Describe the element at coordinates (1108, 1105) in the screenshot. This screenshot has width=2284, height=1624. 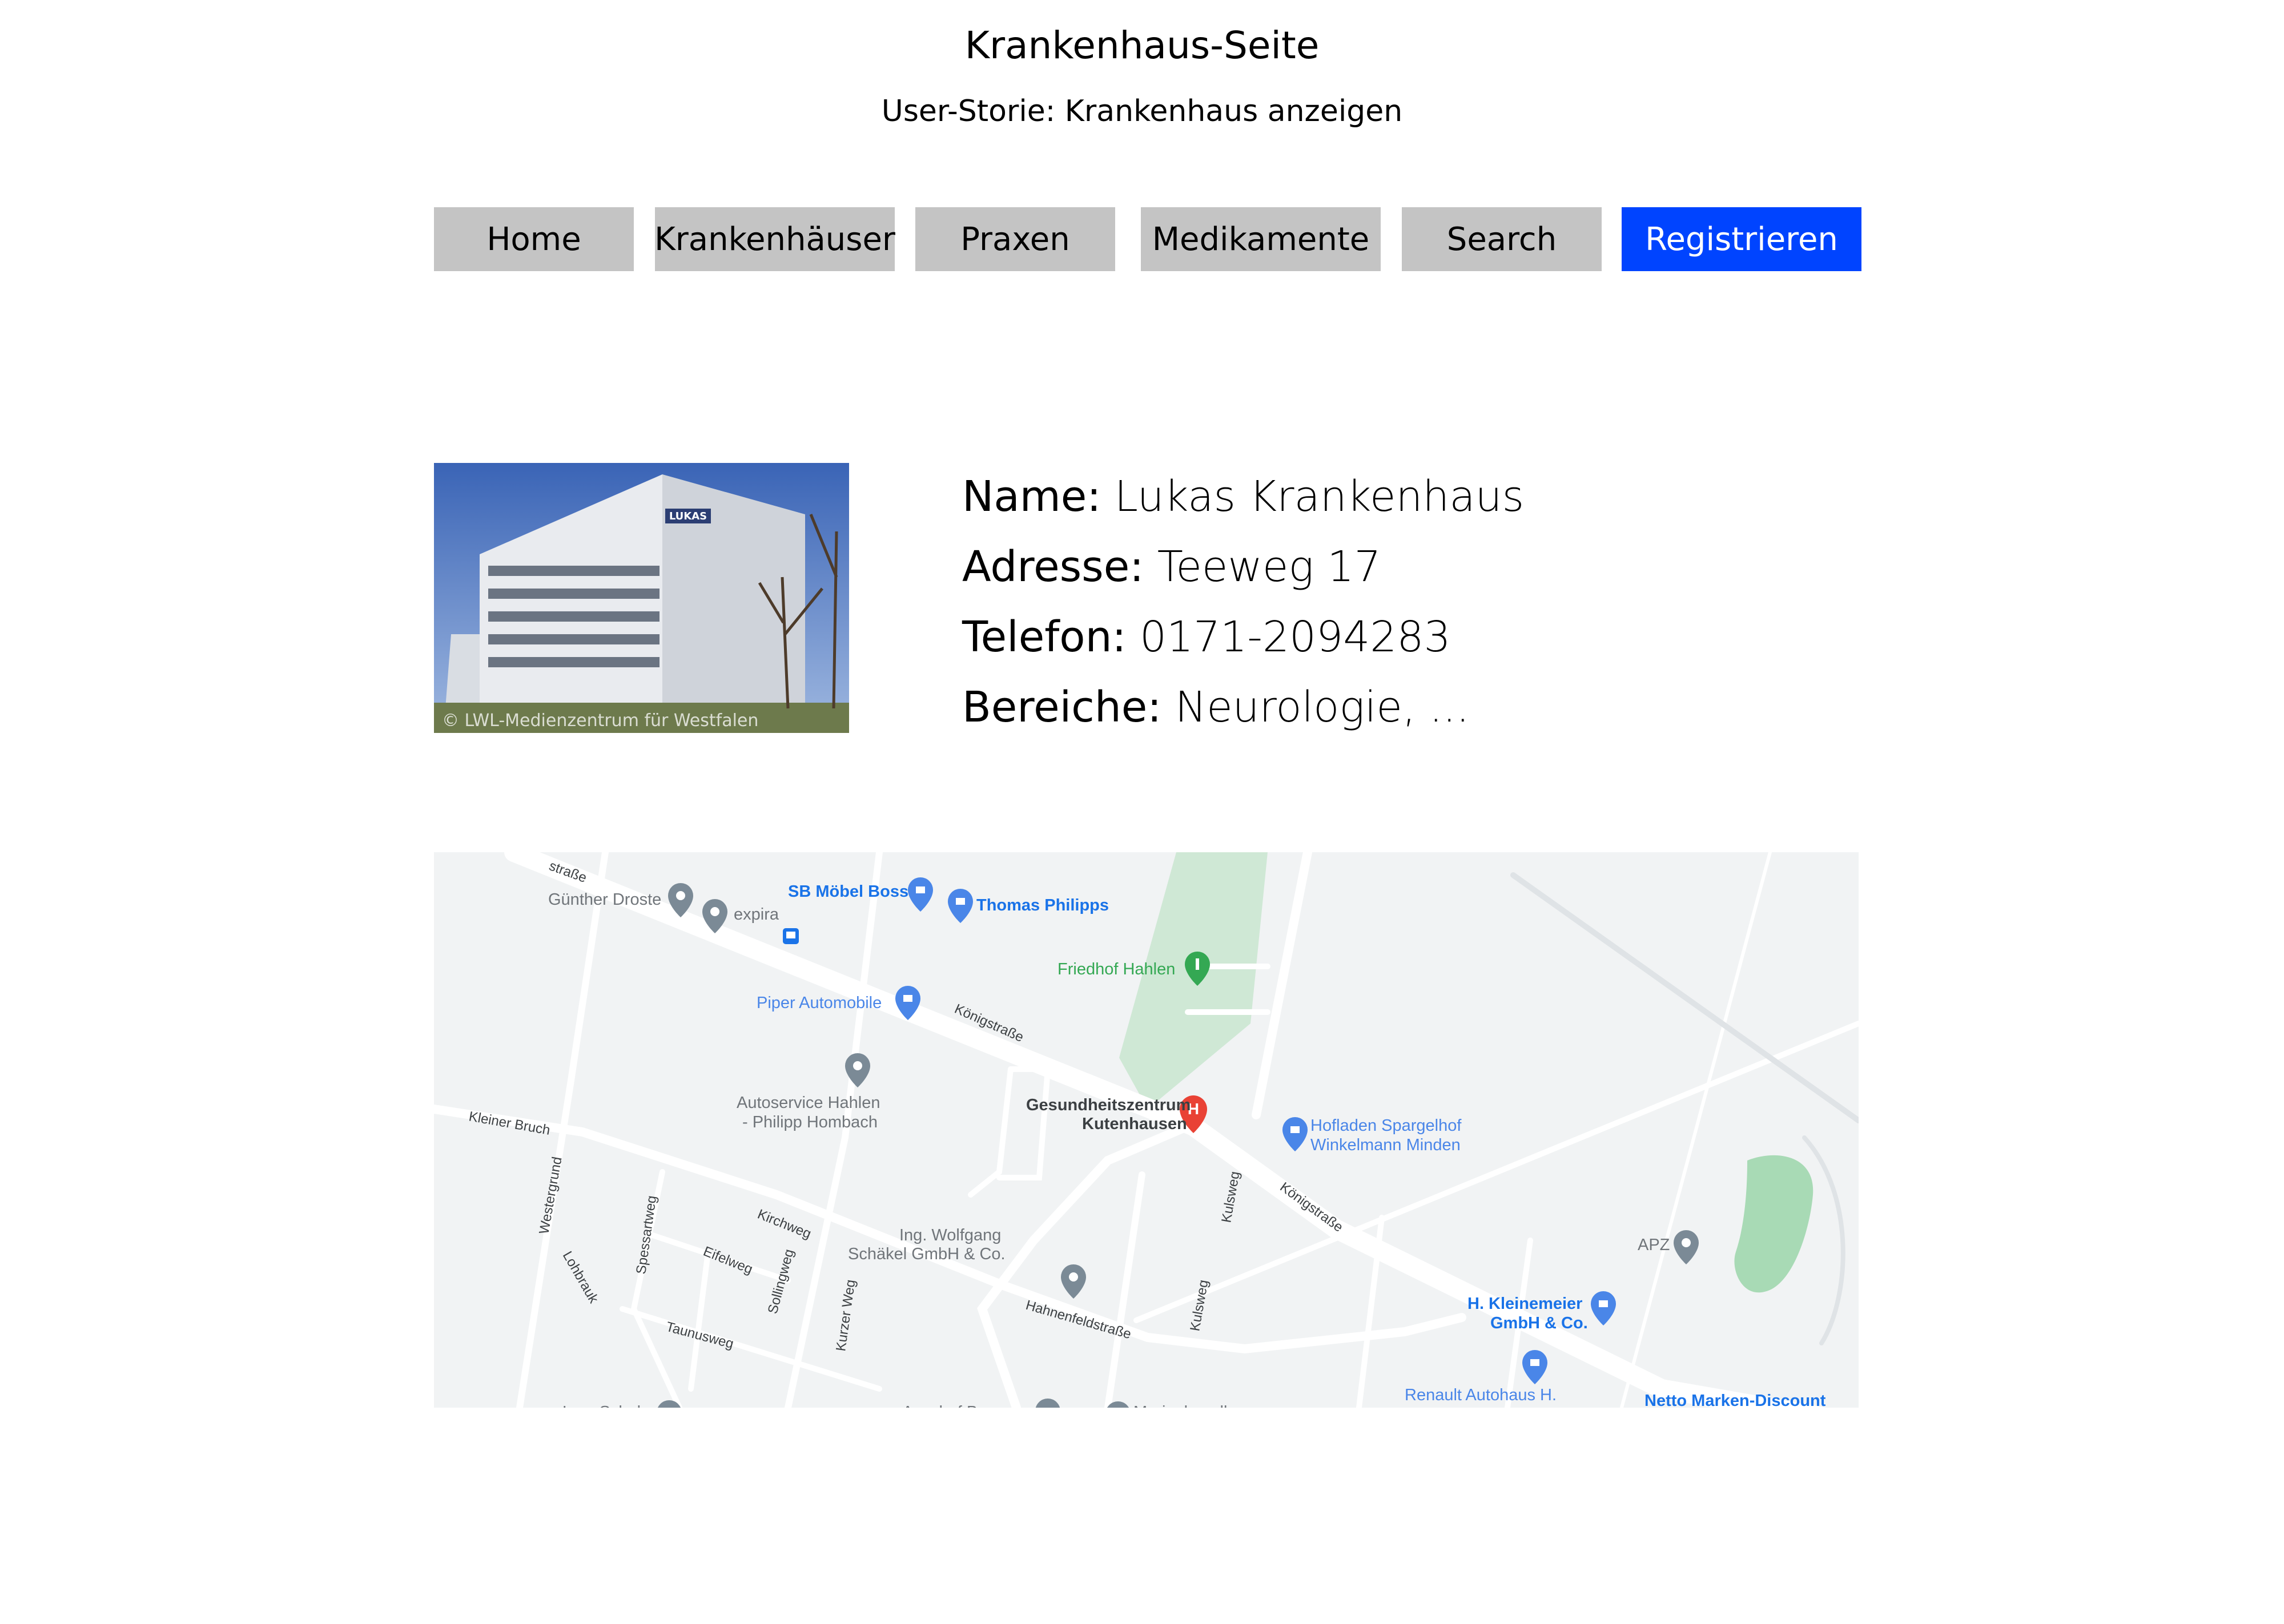
I see `place-label: Gesundheitszentrum` at that location.